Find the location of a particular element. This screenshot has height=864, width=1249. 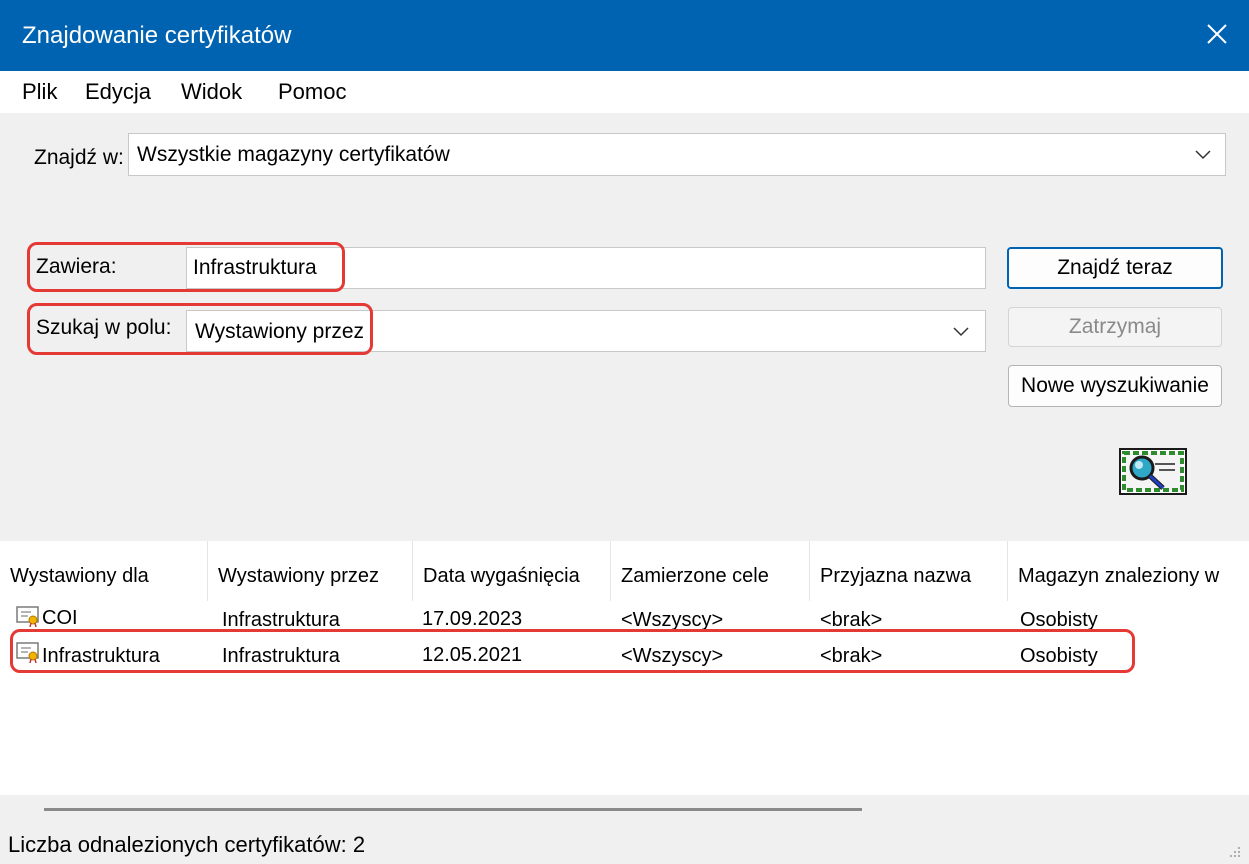

new-search-button: Nowe wyszukiwanie is located at coordinates (1115, 386).